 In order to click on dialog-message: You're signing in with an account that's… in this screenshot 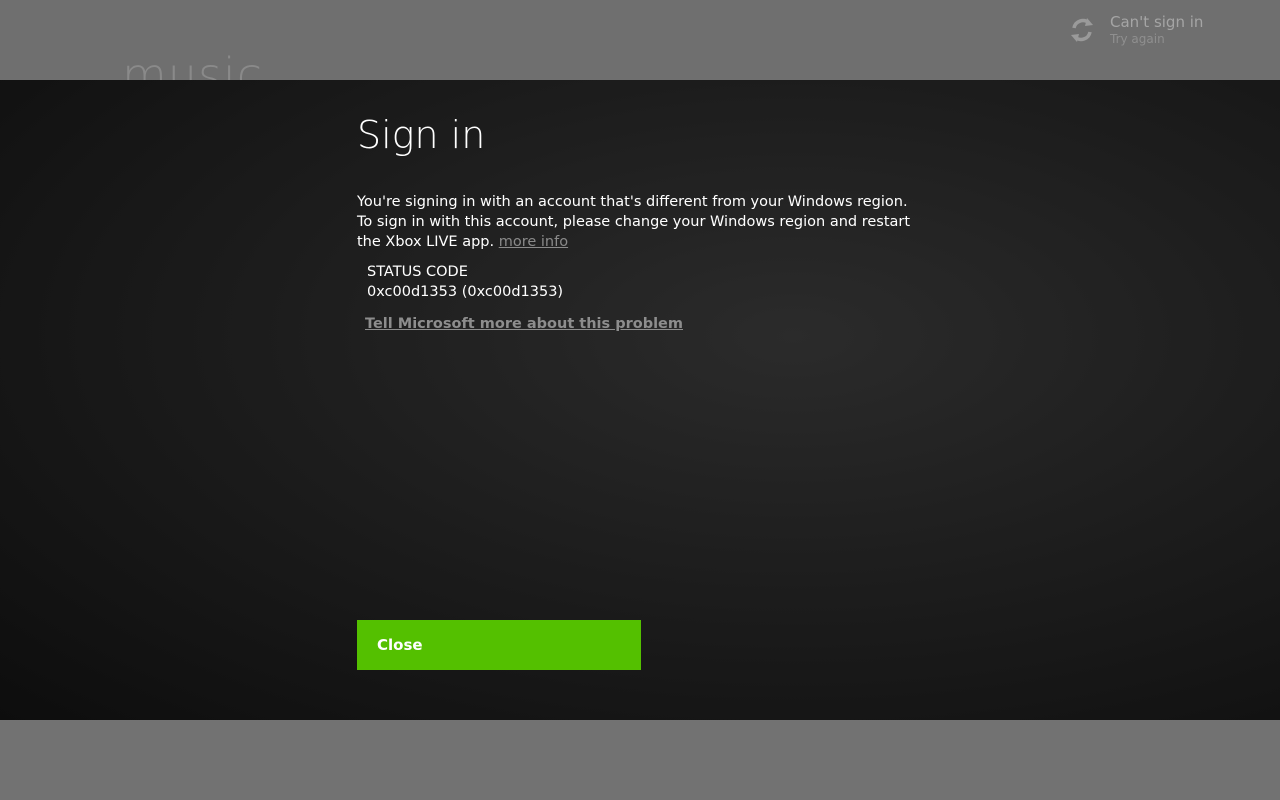, I will do `click(639, 222)`.